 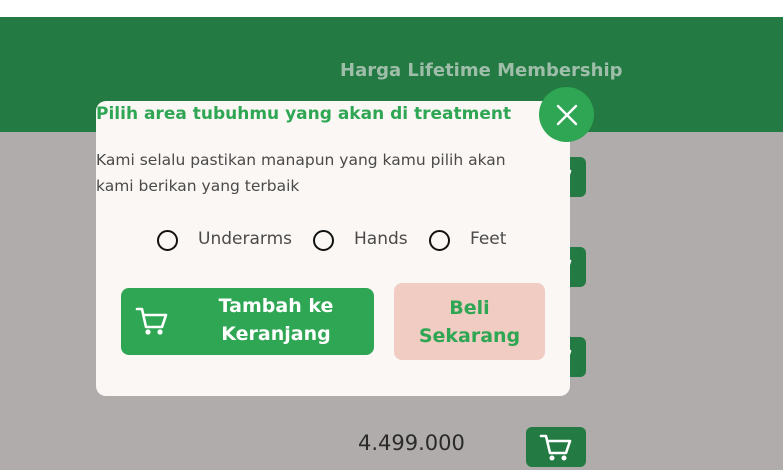 I want to click on buy-now-label-line: Sekarang, so click(x=469, y=335).